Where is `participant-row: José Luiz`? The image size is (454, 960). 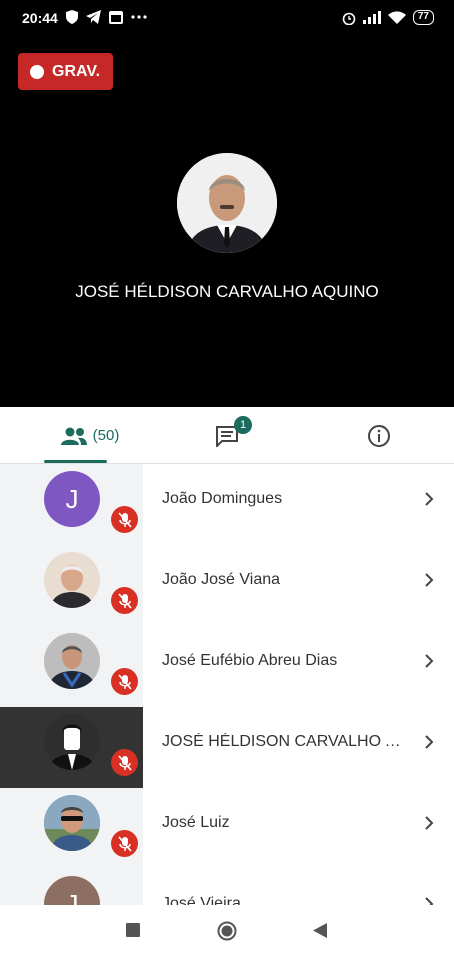 participant-row: José Luiz is located at coordinates (227, 828).